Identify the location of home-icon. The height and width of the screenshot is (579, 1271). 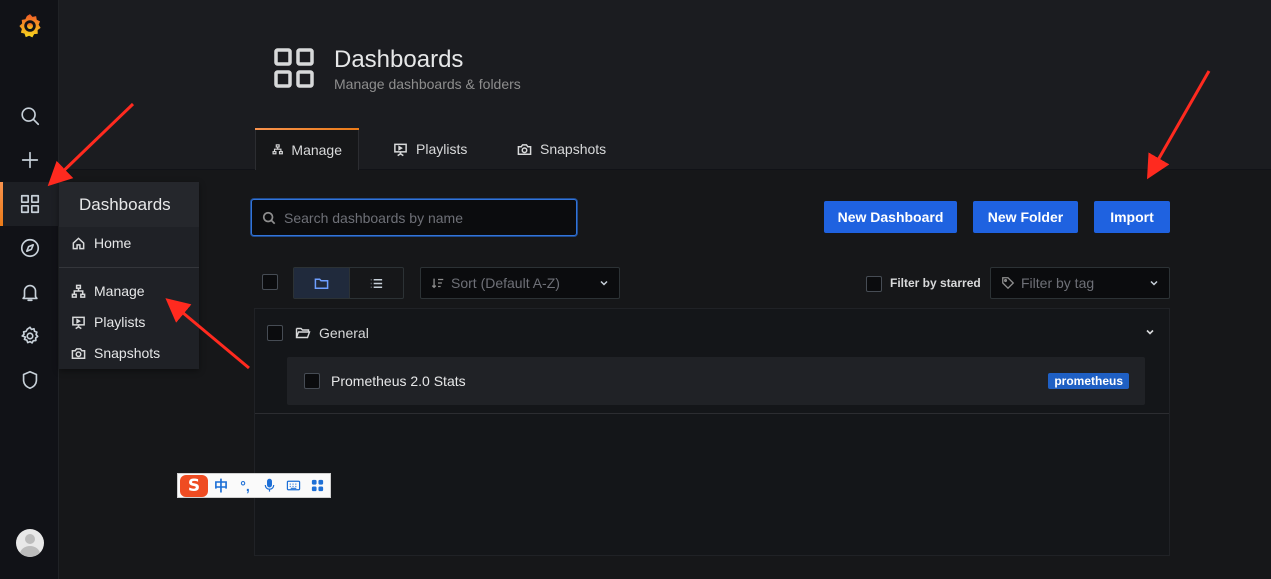
(78, 242).